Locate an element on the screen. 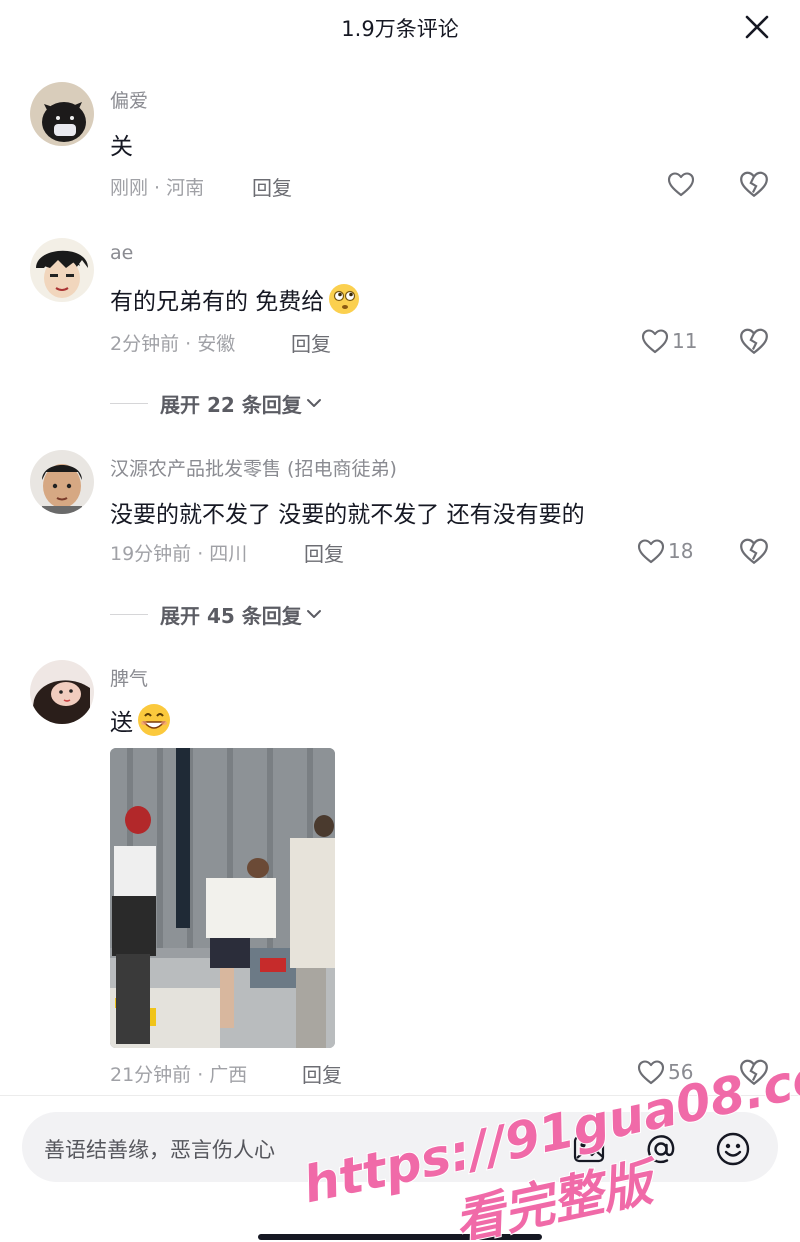 The width and height of the screenshot is (800, 1242). thinking-emoji-icon is located at coordinates (344, 299).